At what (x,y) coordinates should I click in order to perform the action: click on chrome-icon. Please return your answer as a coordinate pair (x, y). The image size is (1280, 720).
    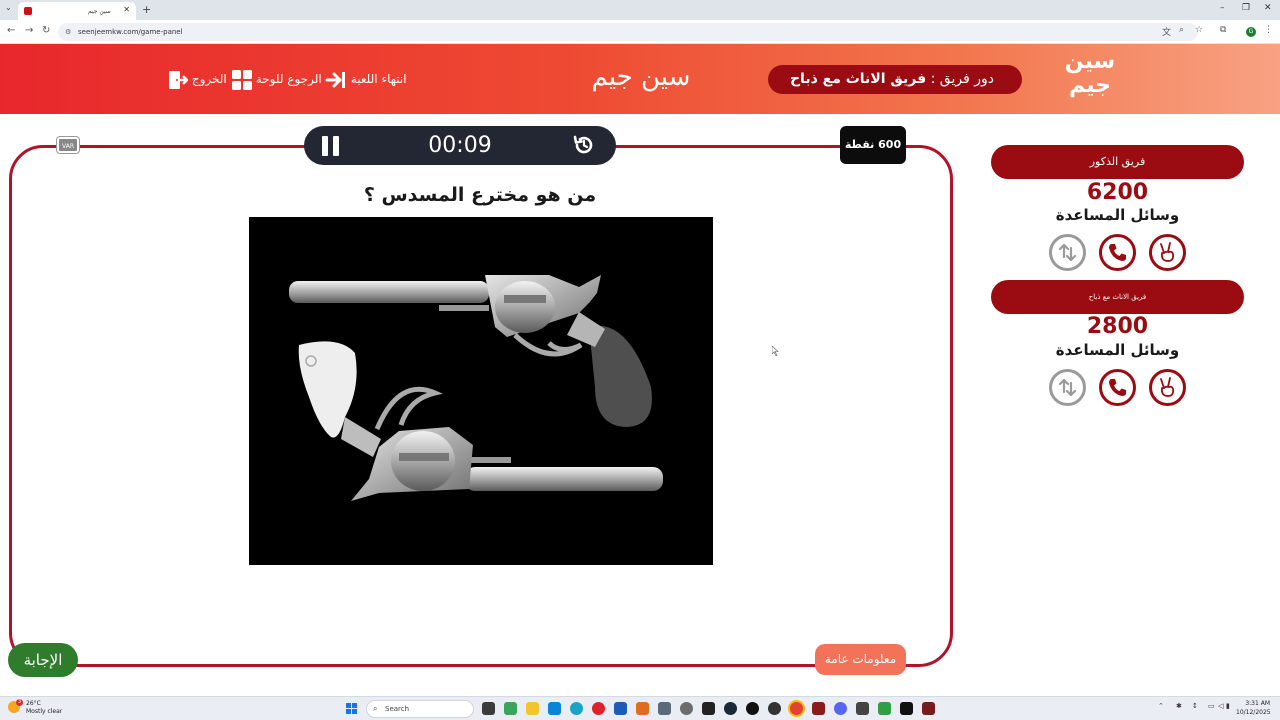
    Looking at the image, I should click on (796, 708).